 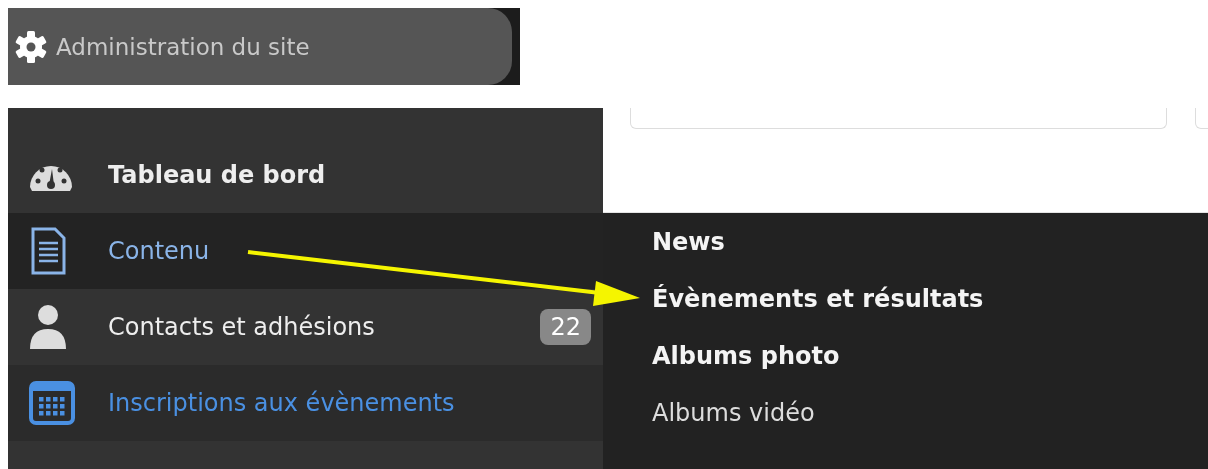 I want to click on person-icon, so click(x=48, y=327).